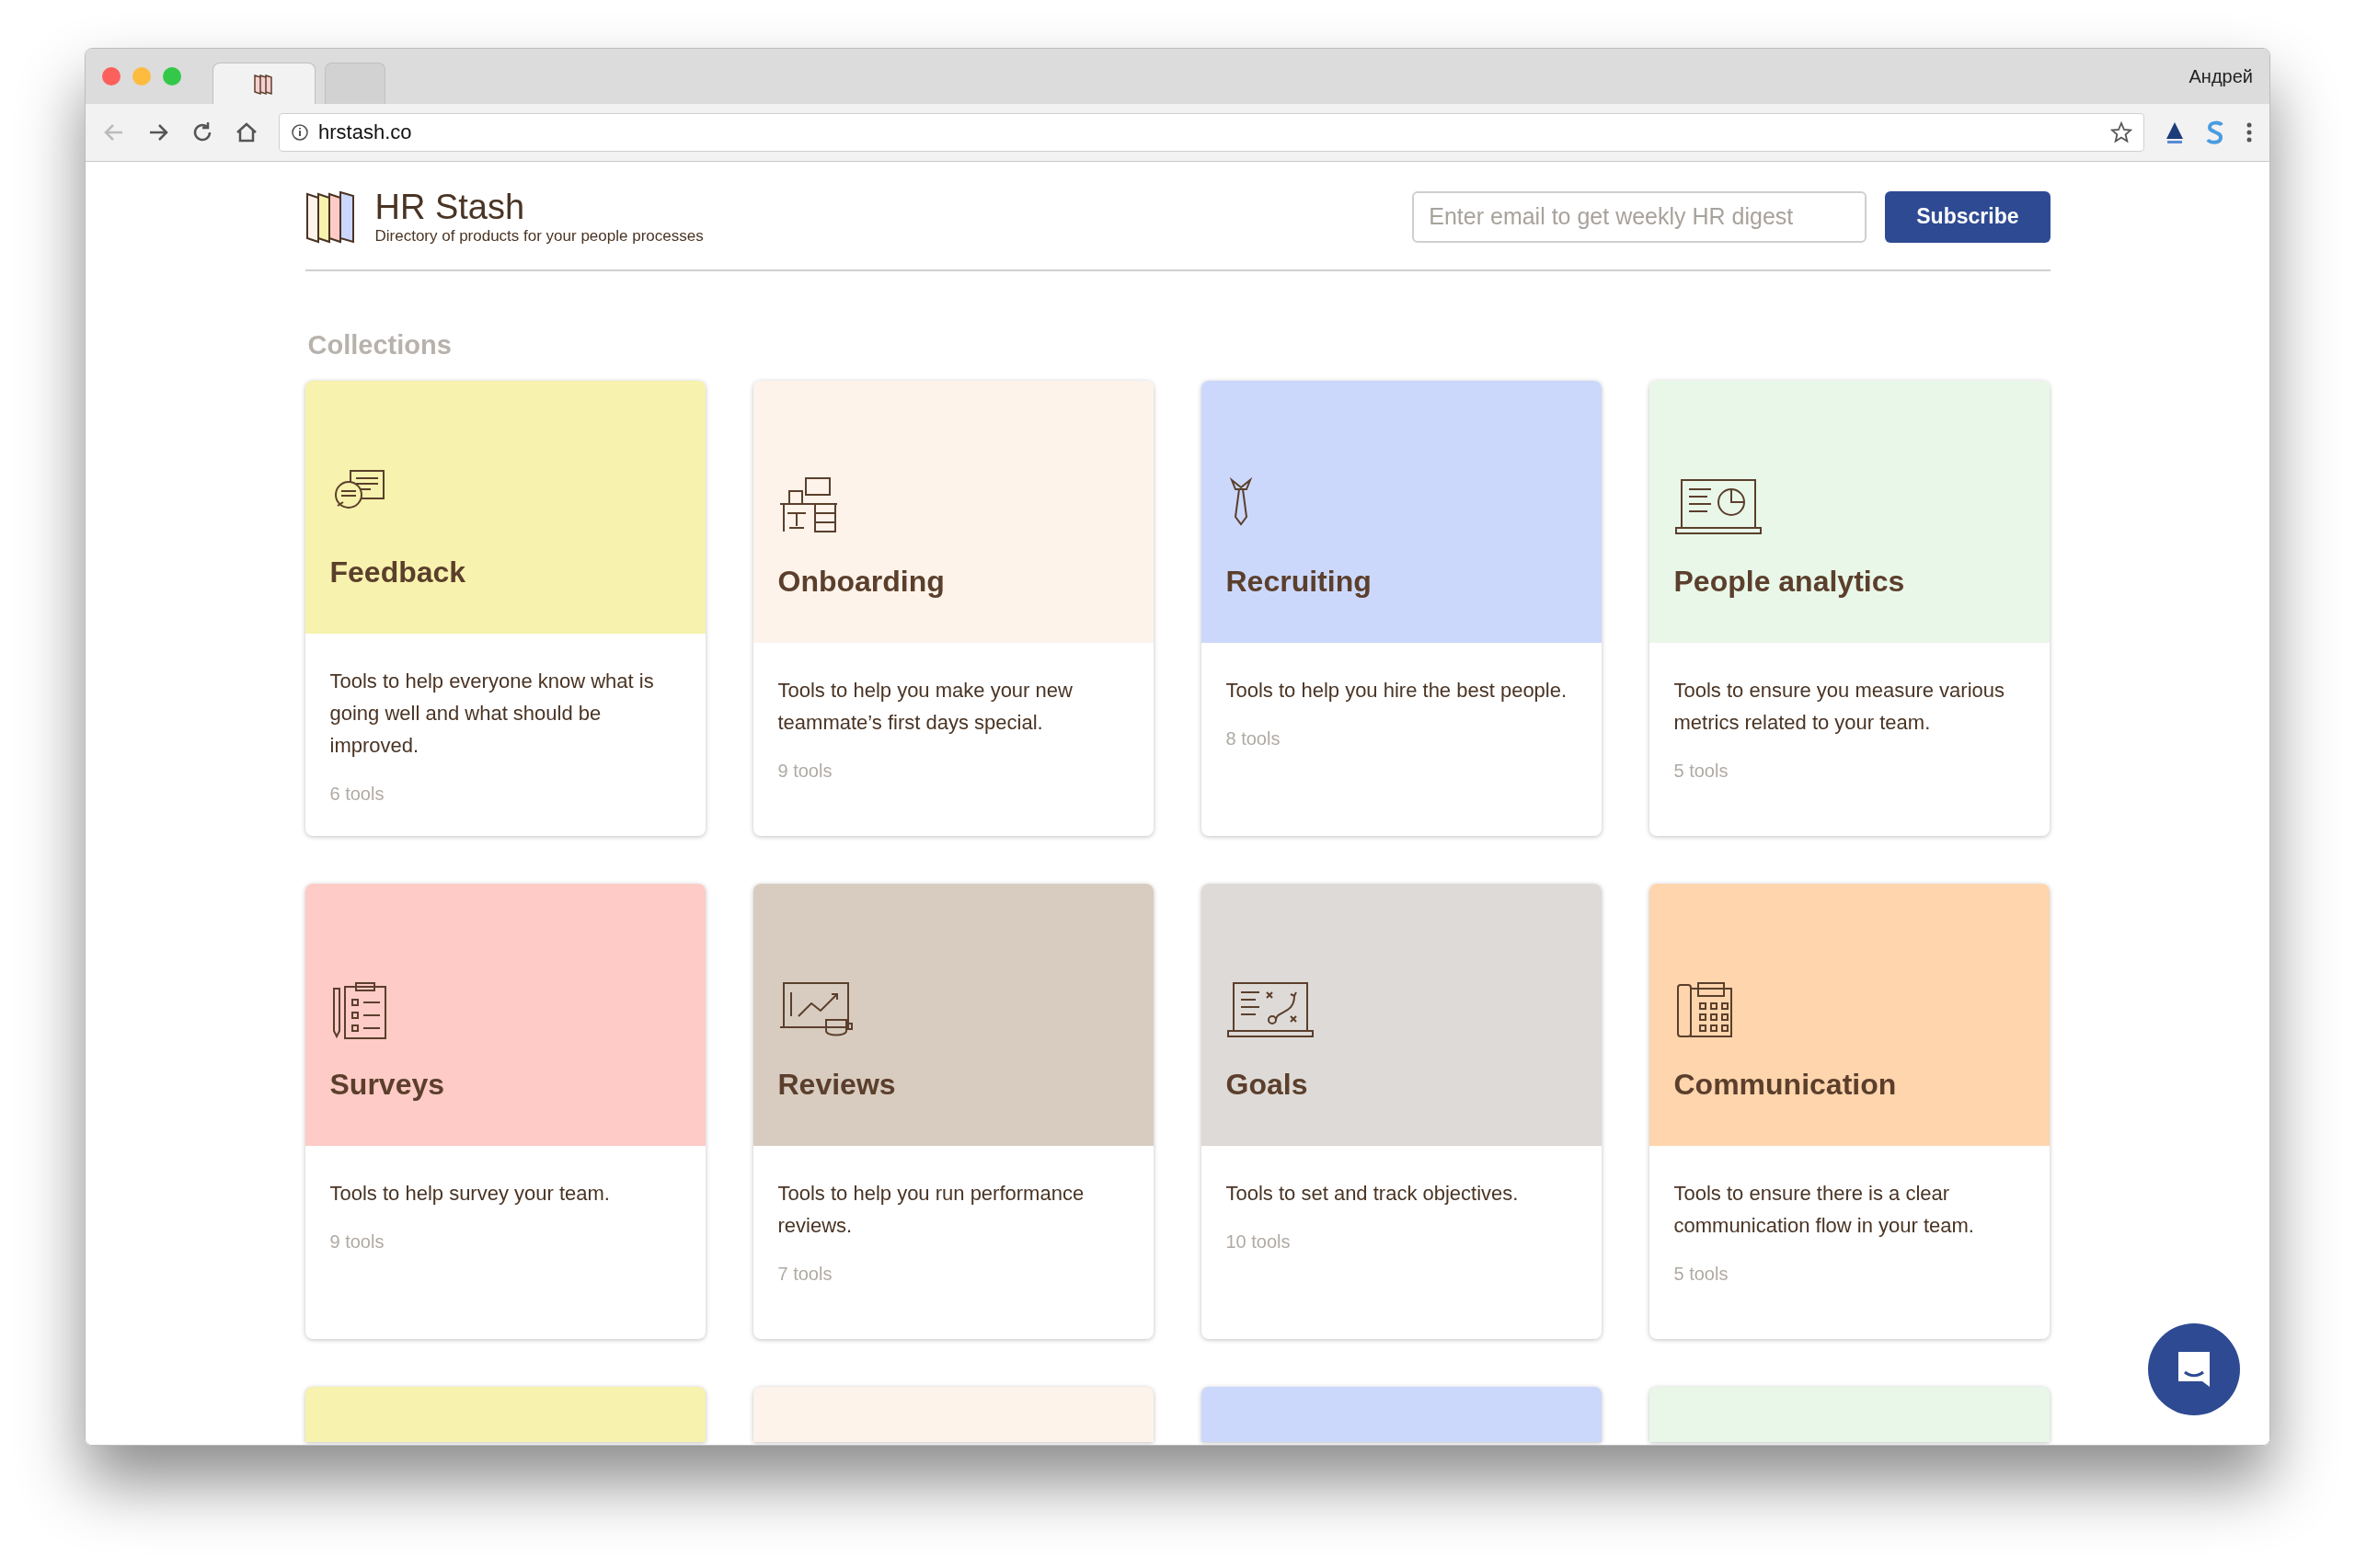 The width and height of the screenshot is (2355, 1568). I want to click on books-icon, so click(264, 84).